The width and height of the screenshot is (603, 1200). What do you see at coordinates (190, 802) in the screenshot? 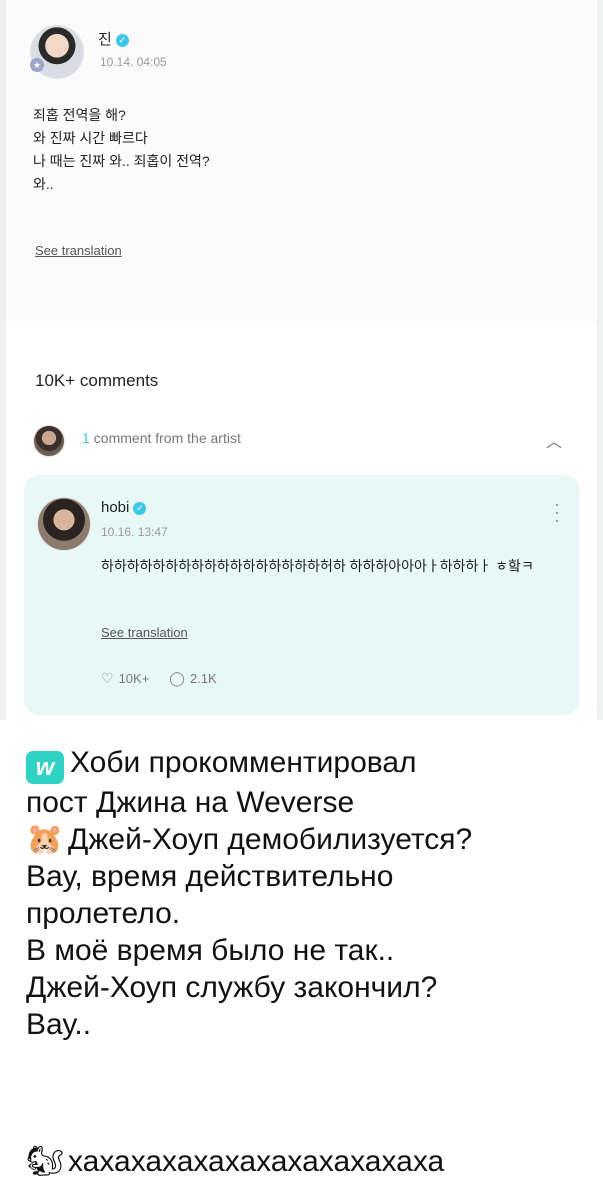
I see `message-line: пост Джина на Weverse` at bounding box center [190, 802].